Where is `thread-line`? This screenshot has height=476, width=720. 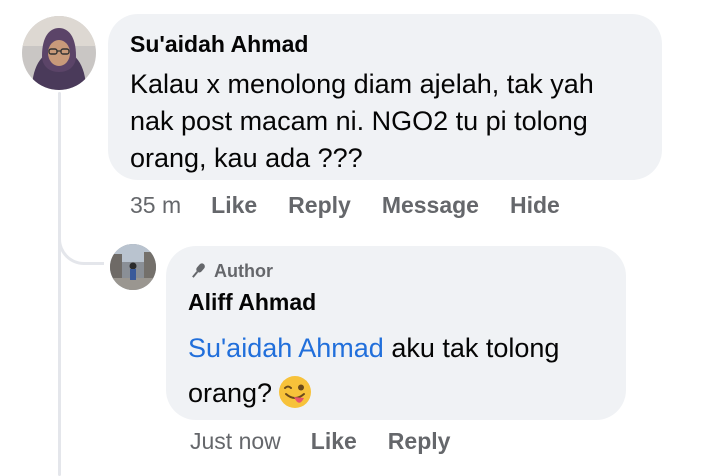 thread-line is located at coordinates (59, 284).